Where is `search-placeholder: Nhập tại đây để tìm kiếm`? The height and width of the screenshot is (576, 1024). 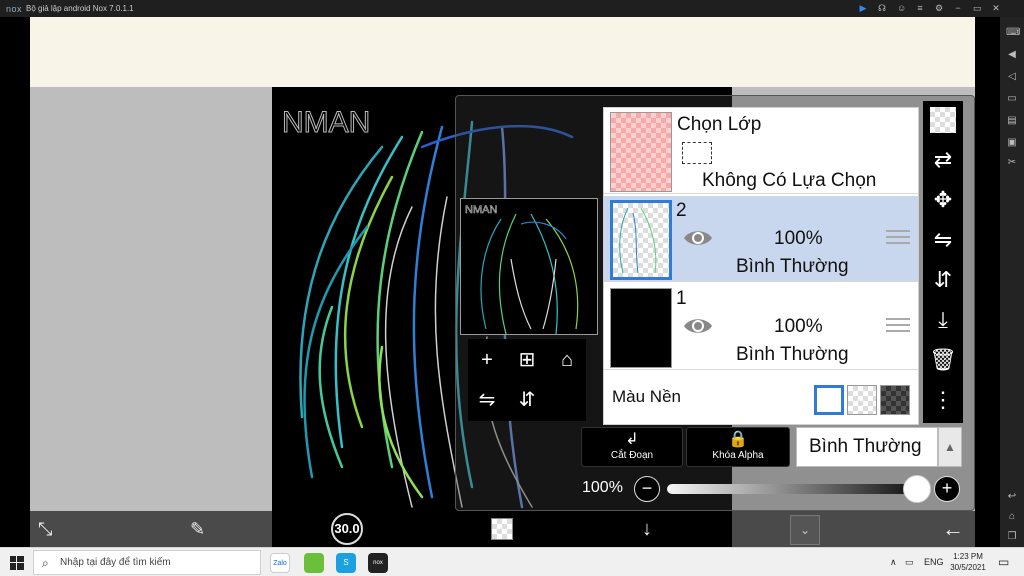
search-placeholder: Nhập tại đây để tìm kiếm is located at coordinates (115, 562).